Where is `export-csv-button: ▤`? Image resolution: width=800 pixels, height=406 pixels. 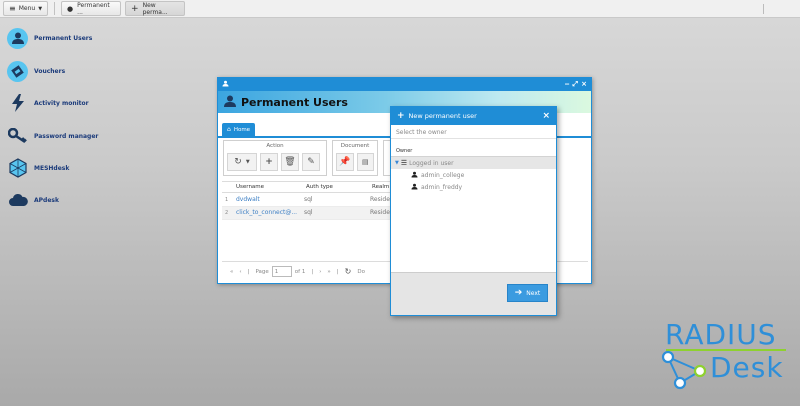 export-csv-button: ▤ is located at coordinates (365, 162).